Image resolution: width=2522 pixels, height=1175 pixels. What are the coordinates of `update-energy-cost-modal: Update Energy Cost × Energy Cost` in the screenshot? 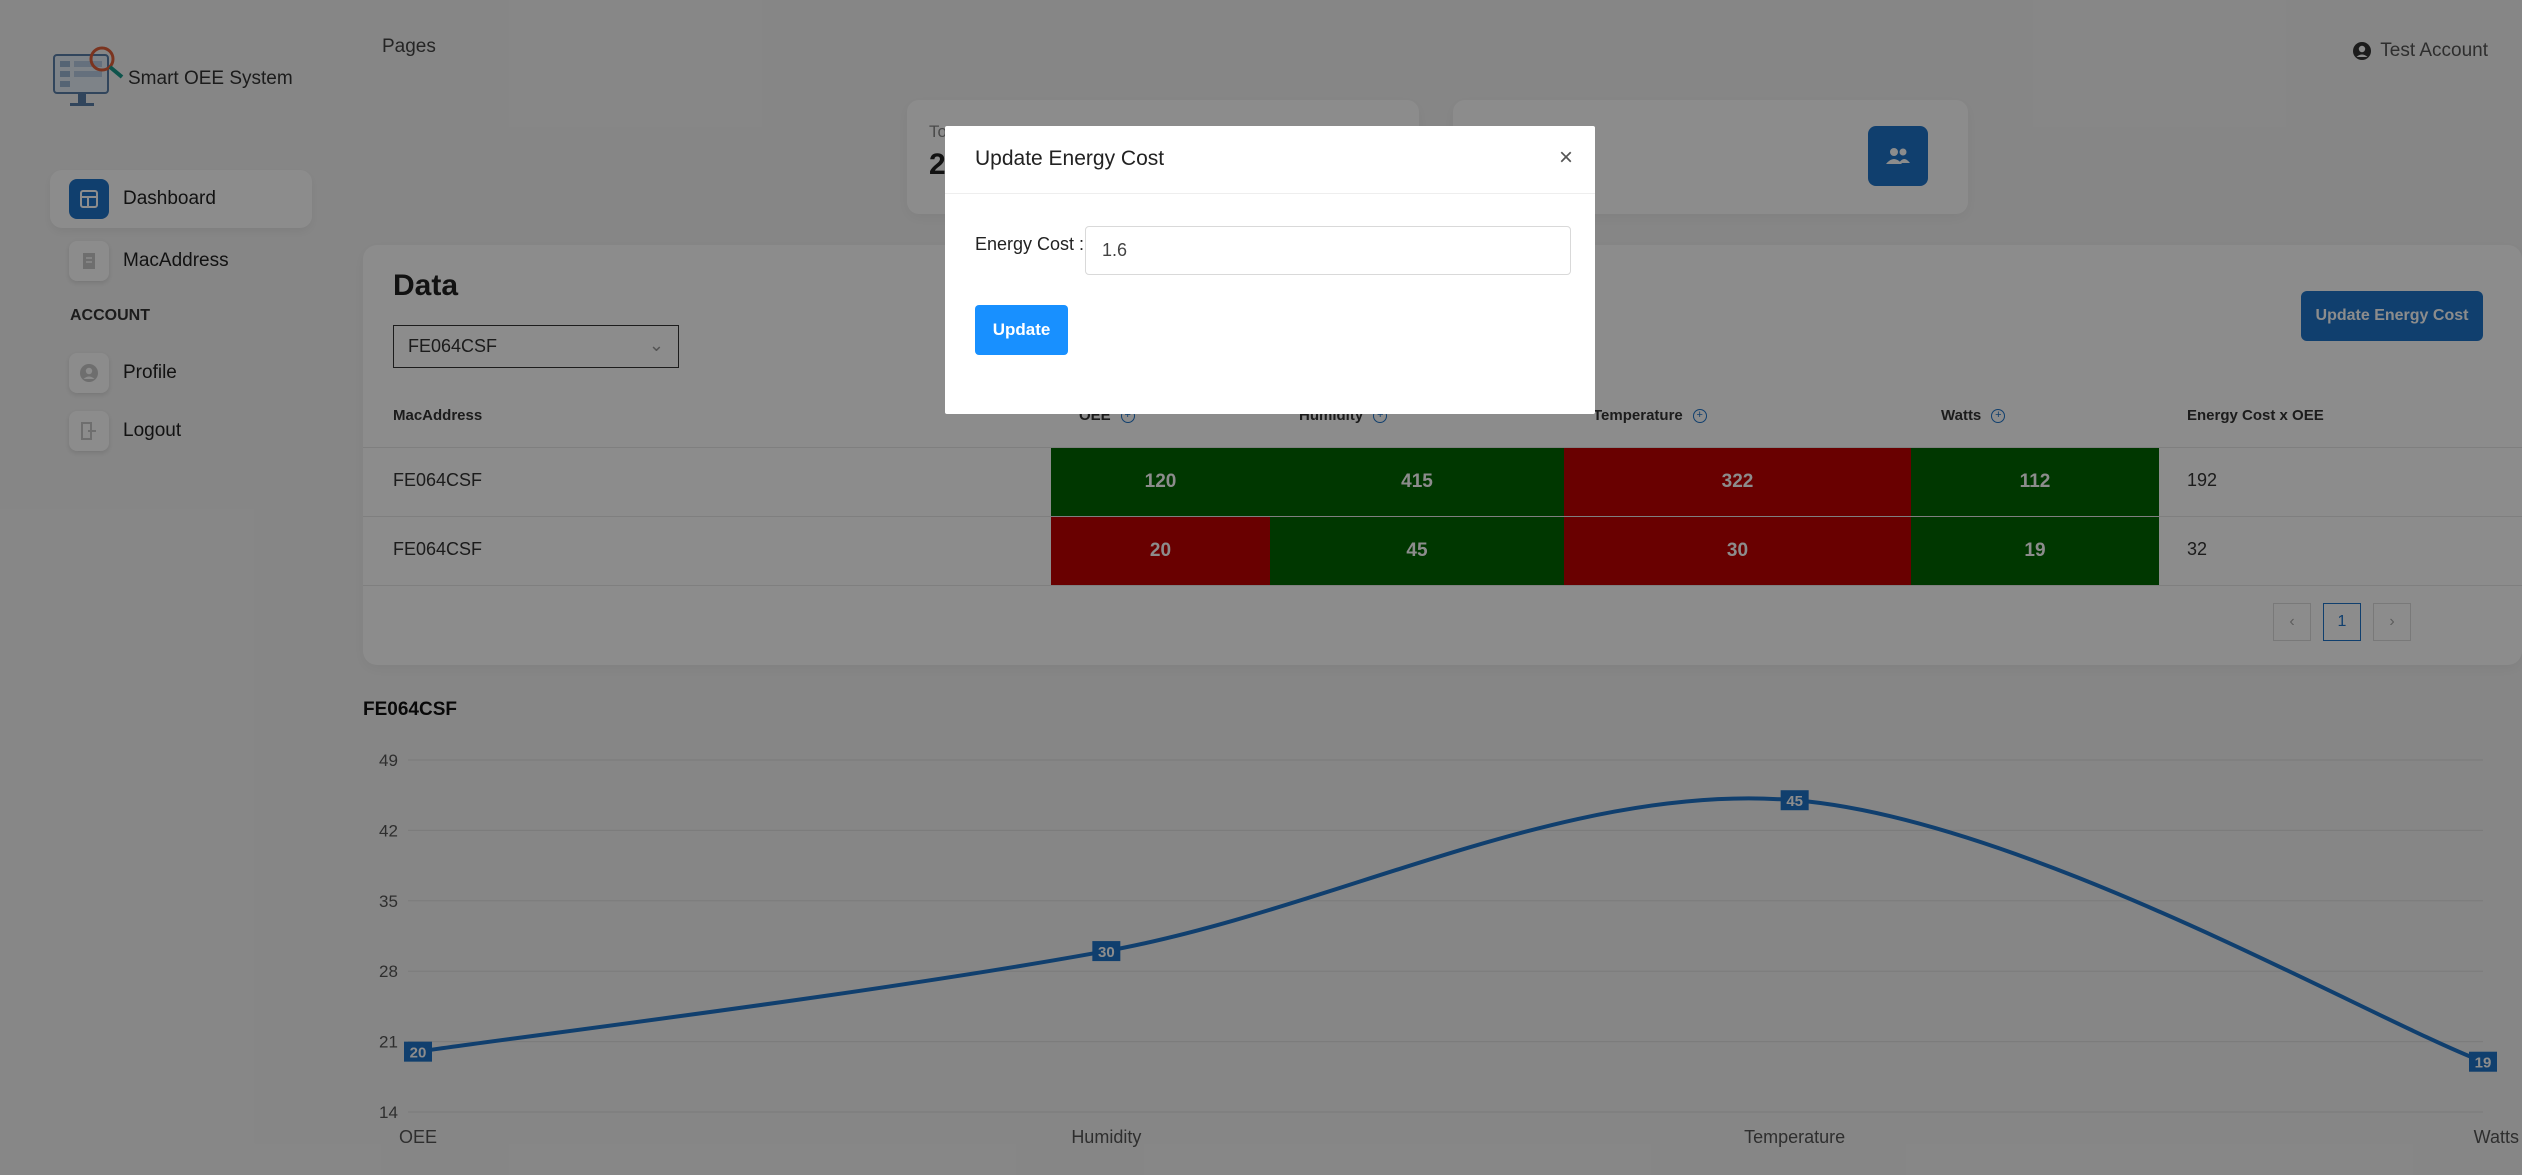 It's located at (1270, 270).